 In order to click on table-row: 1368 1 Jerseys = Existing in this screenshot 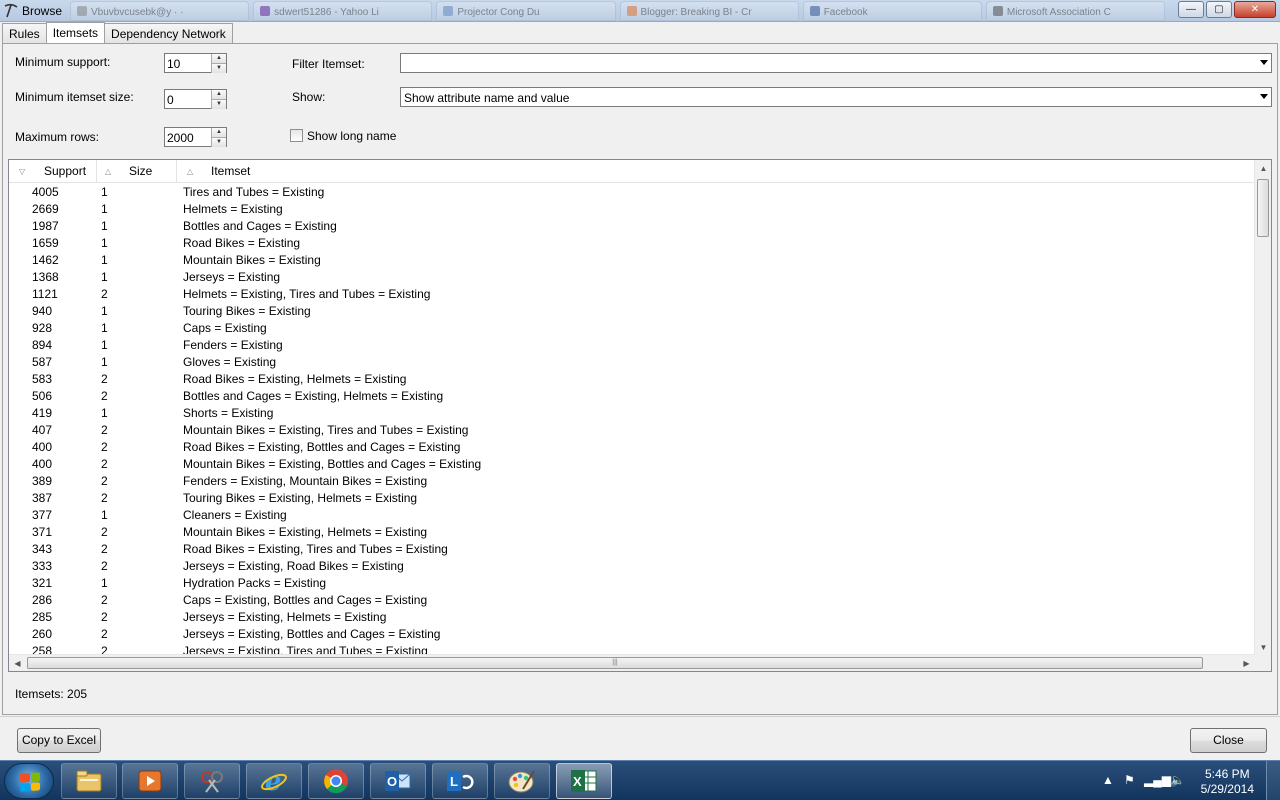, I will do `click(632, 277)`.